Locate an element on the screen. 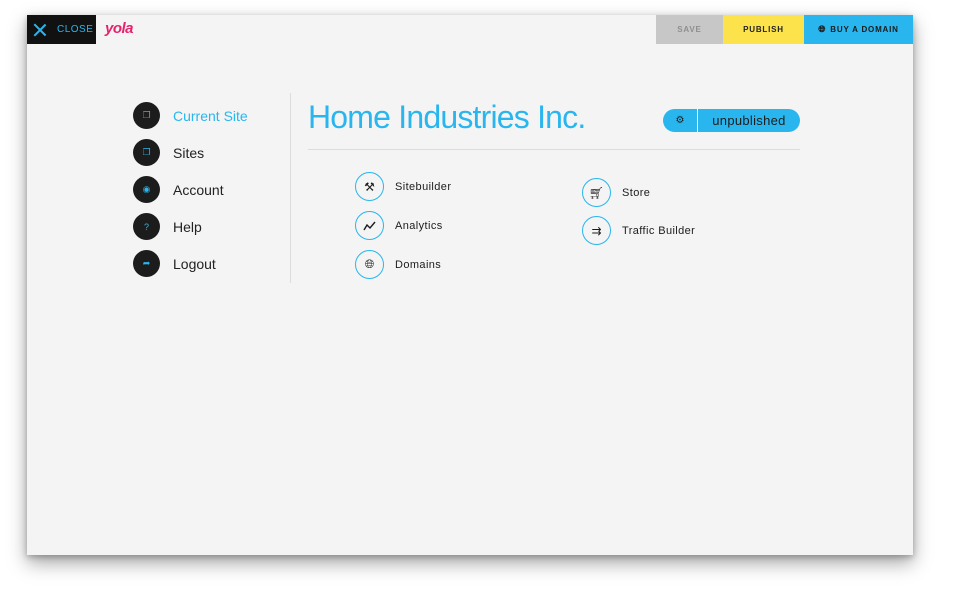 This screenshot has width=954, height=605. sidebar-item-current-site: ❐ Current Site is located at coordinates (190, 115).